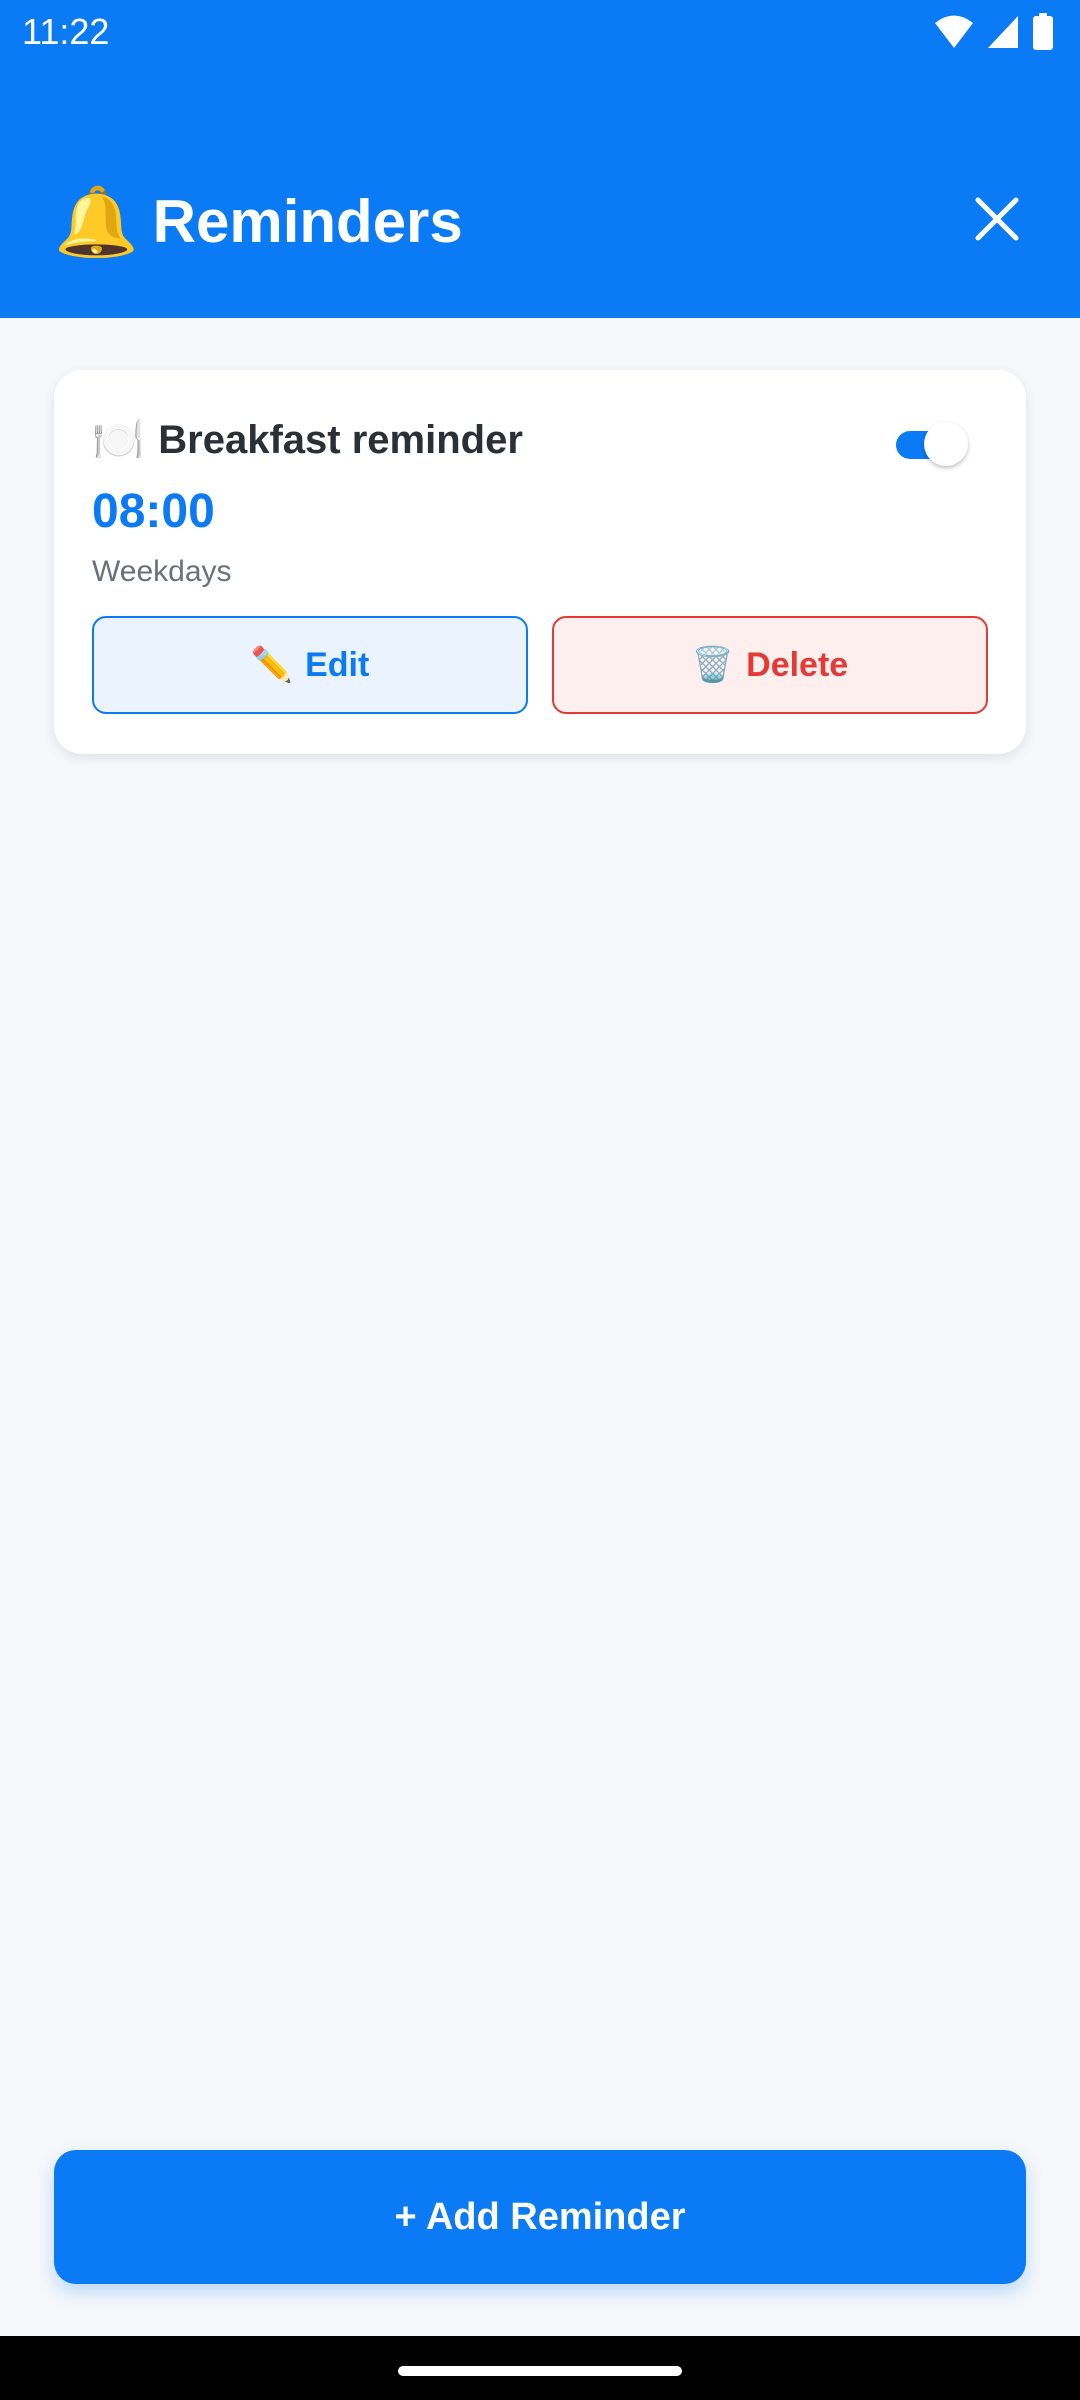 Image resolution: width=1080 pixels, height=2400 pixels. What do you see at coordinates (997, 219) in the screenshot?
I see `close-icon` at bounding box center [997, 219].